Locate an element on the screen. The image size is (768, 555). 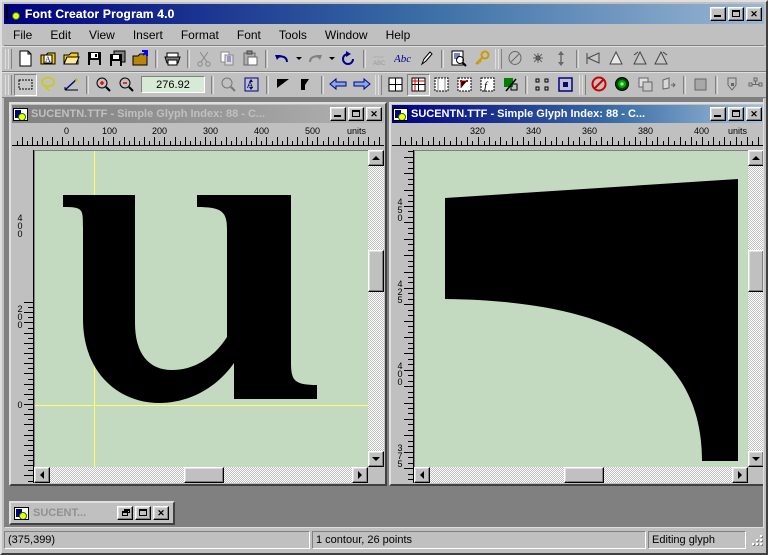
vertical-scrollbar-left is located at coordinates (376, 308).